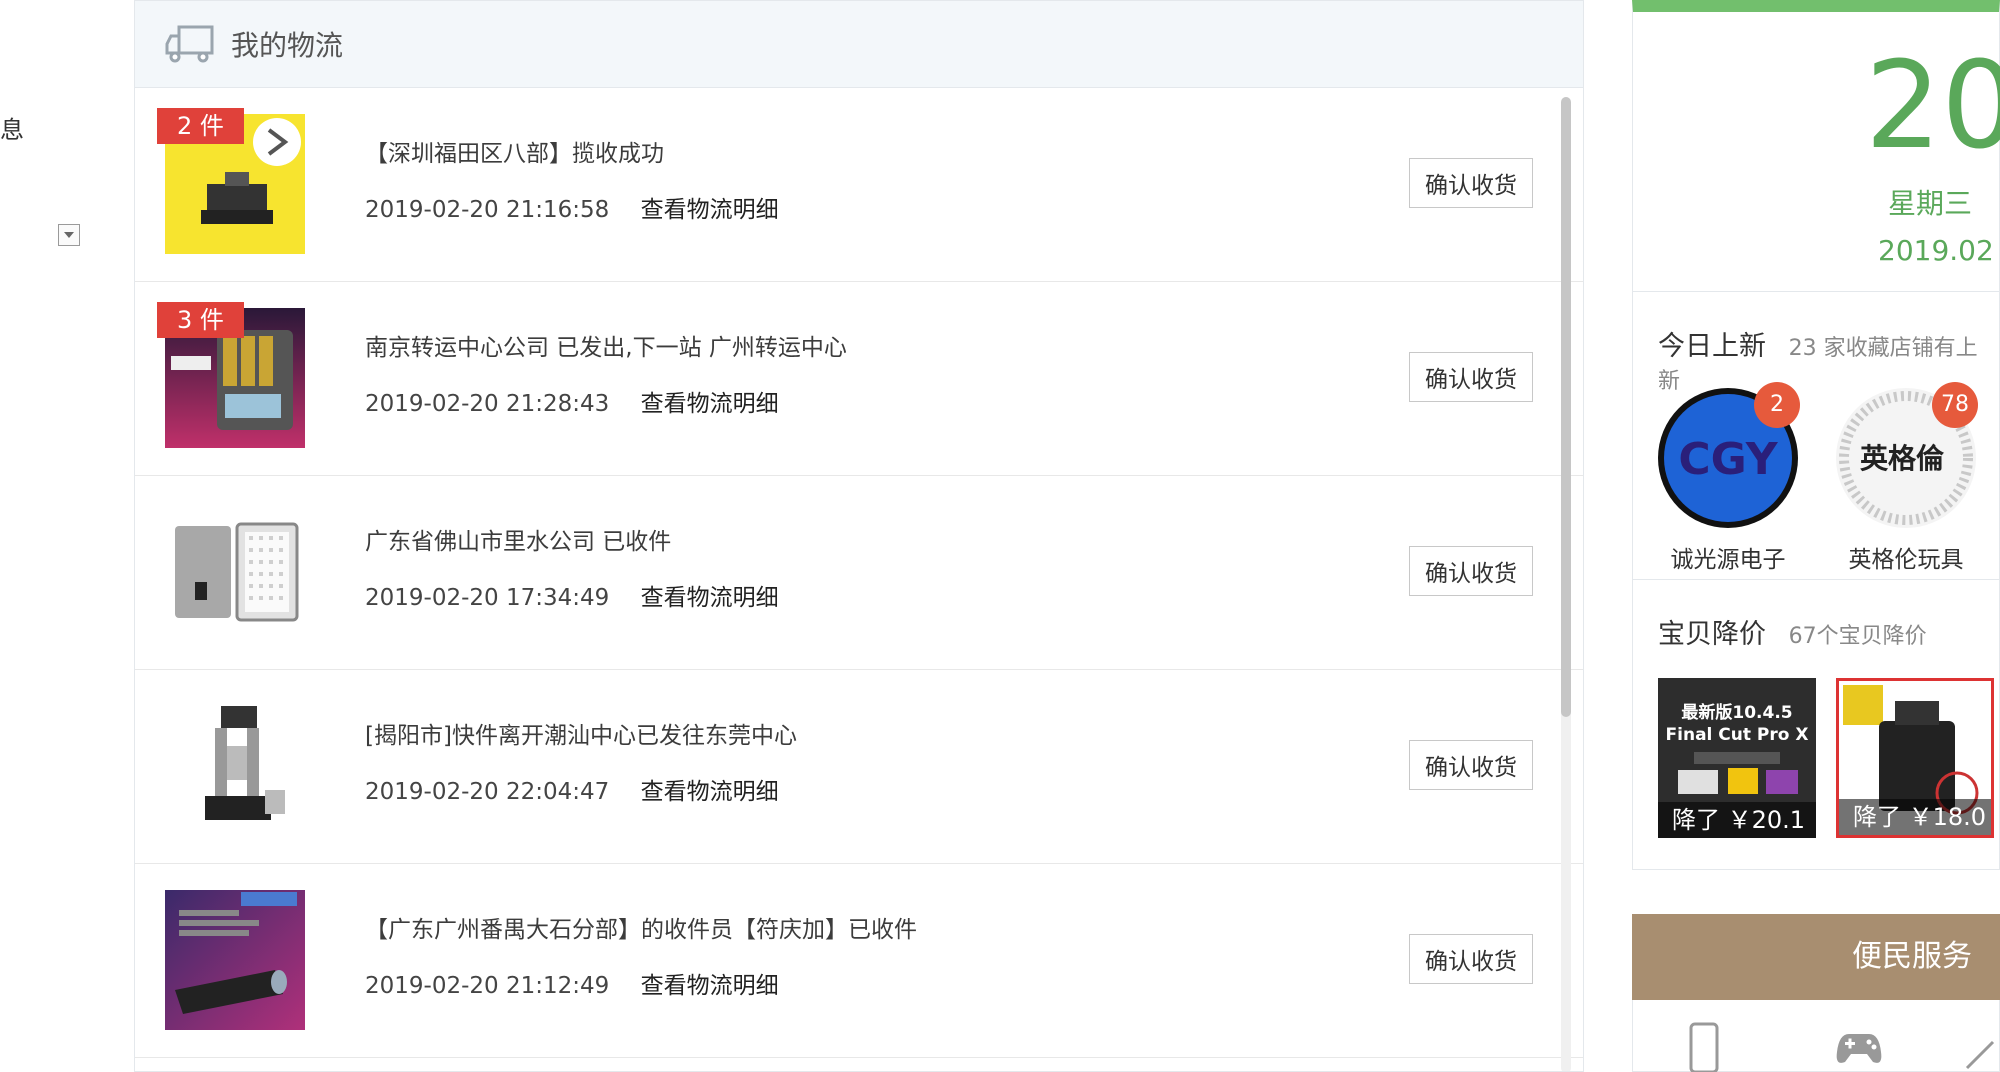  I want to click on svg-text: CGY, so click(1728, 459).